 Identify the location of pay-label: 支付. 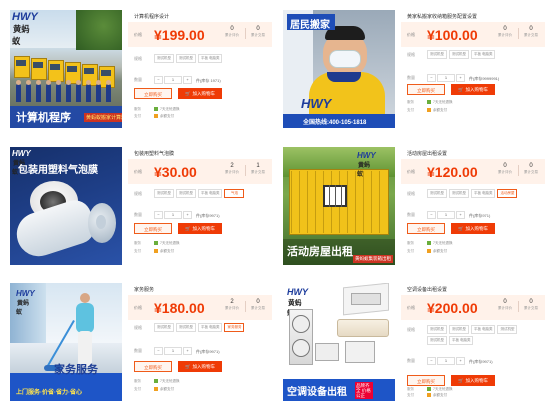
(137, 251).